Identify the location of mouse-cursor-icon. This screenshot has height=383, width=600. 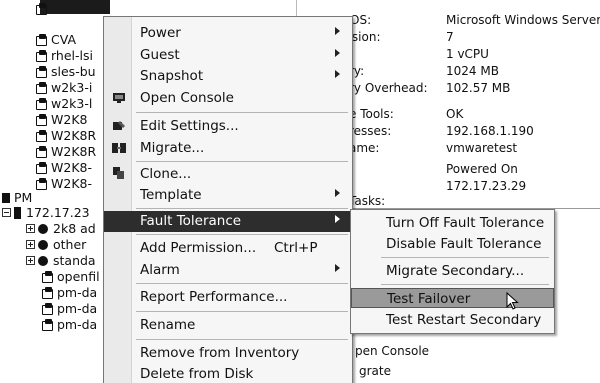
(512, 301).